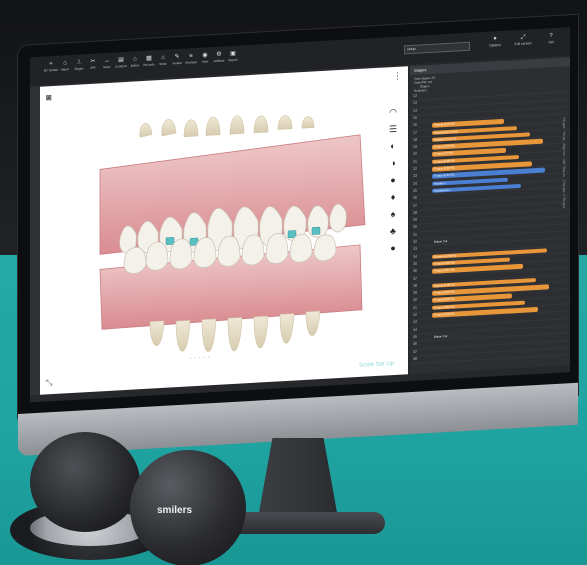 The width and height of the screenshot is (587, 565). Describe the element at coordinates (495, 45) in the screenshot. I see `toolbar-button-label: Options` at that location.